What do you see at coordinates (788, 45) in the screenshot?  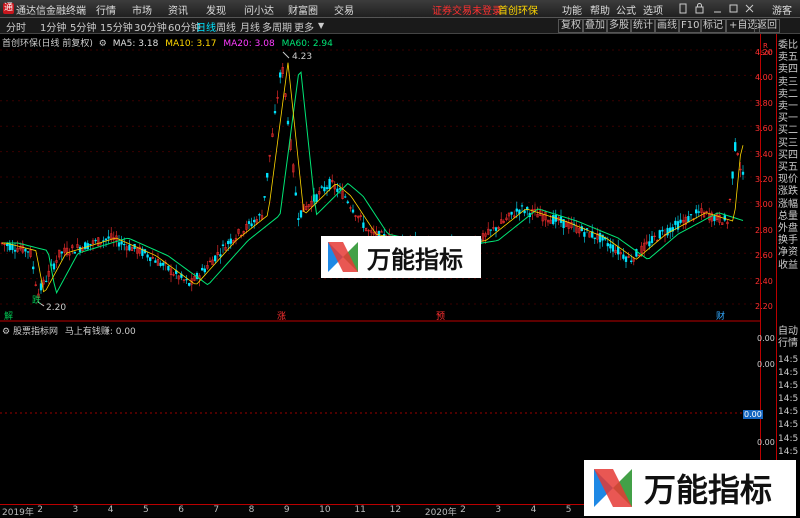 I see `sidebar-item: 委比` at bounding box center [788, 45].